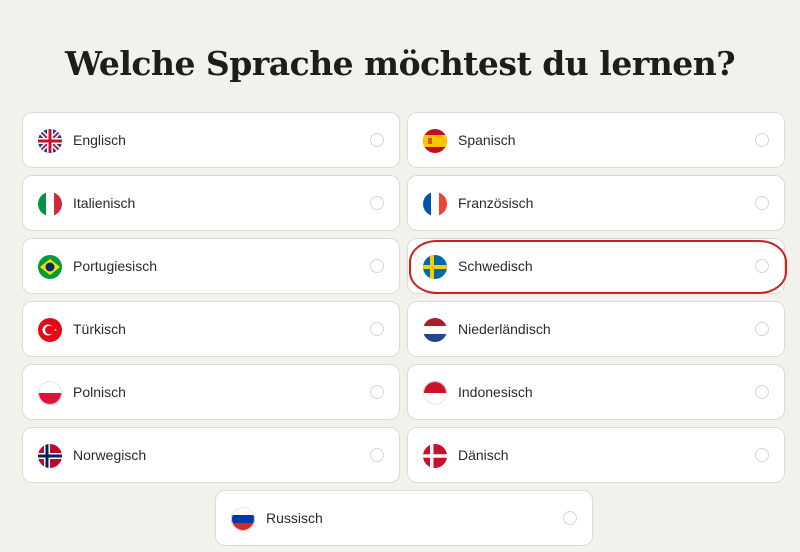  Describe the element at coordinates (50, 141) in the screenshot. I see `uk-flag-icon` at that location.